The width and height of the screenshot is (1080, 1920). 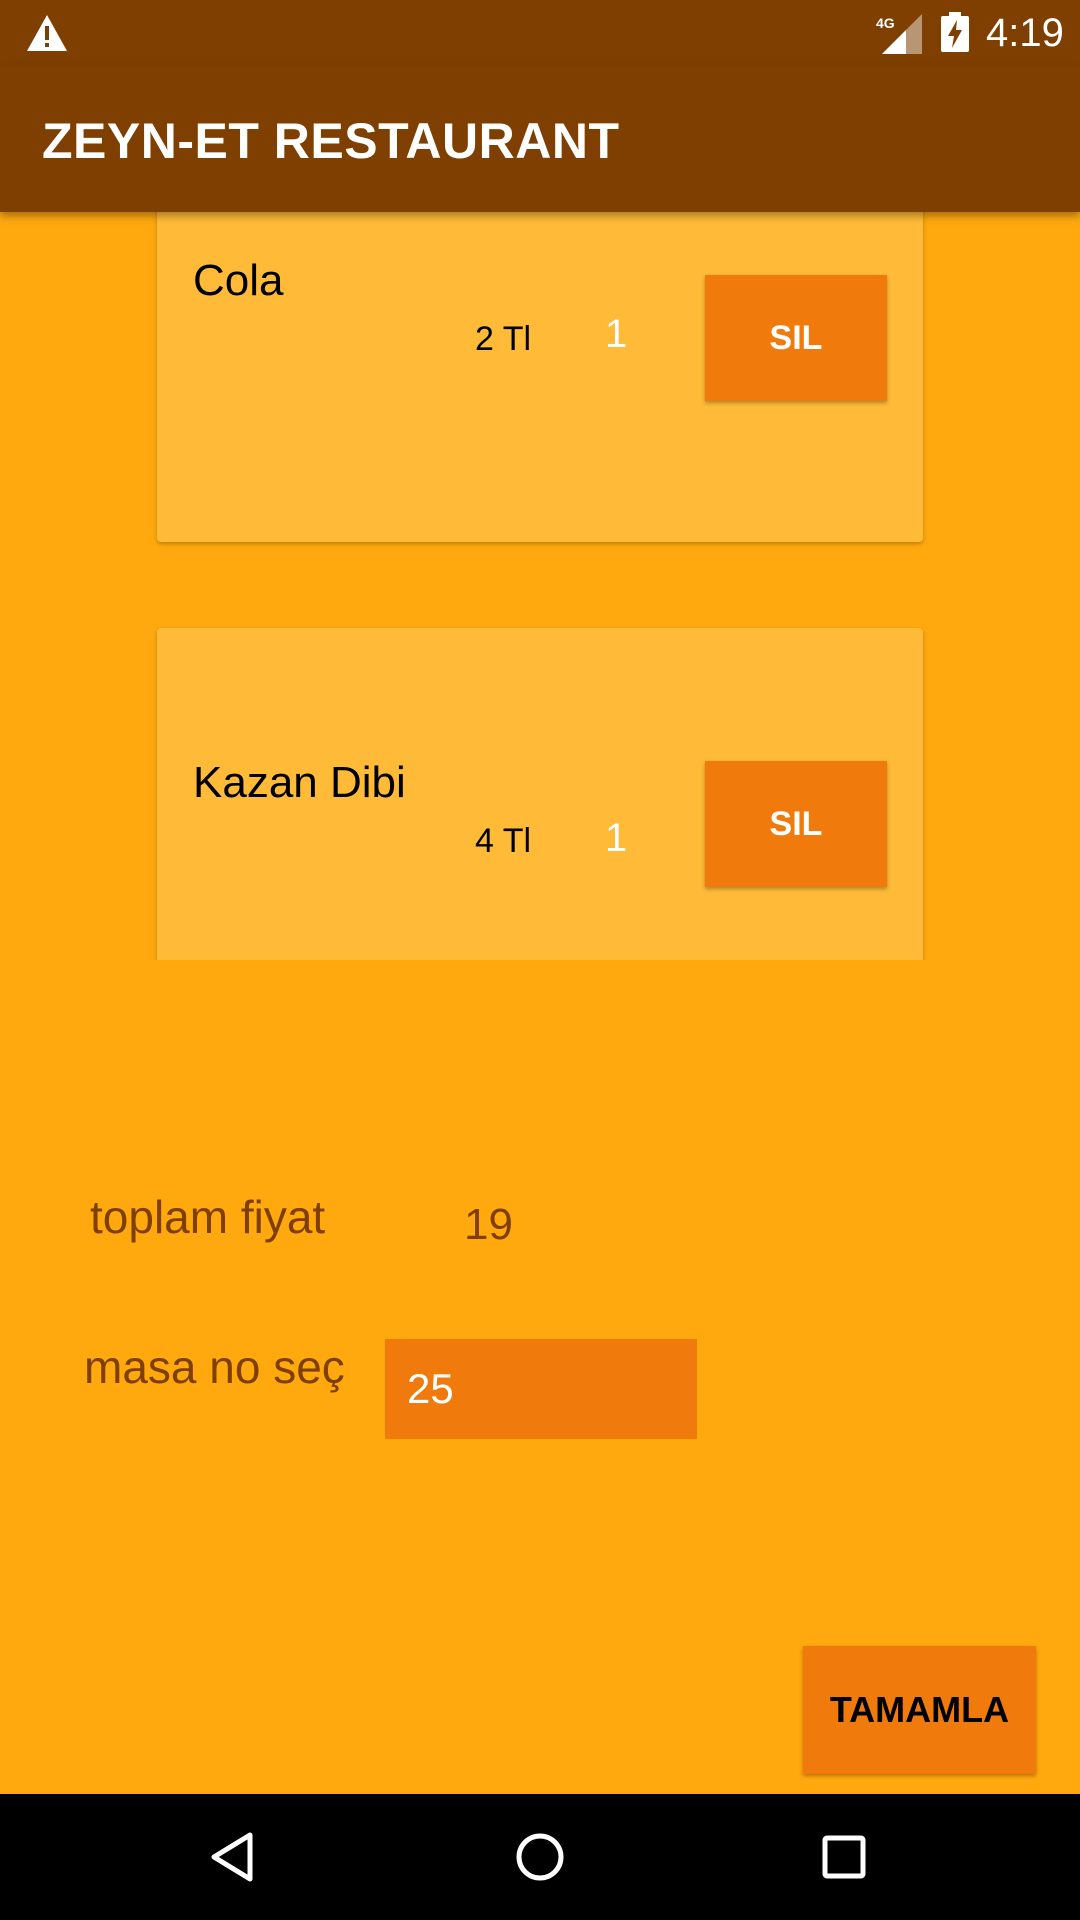 What do you see at coordinates (236, 1857) in the screenshot?
I see `back-icon` at bounding box center [236, 1857].